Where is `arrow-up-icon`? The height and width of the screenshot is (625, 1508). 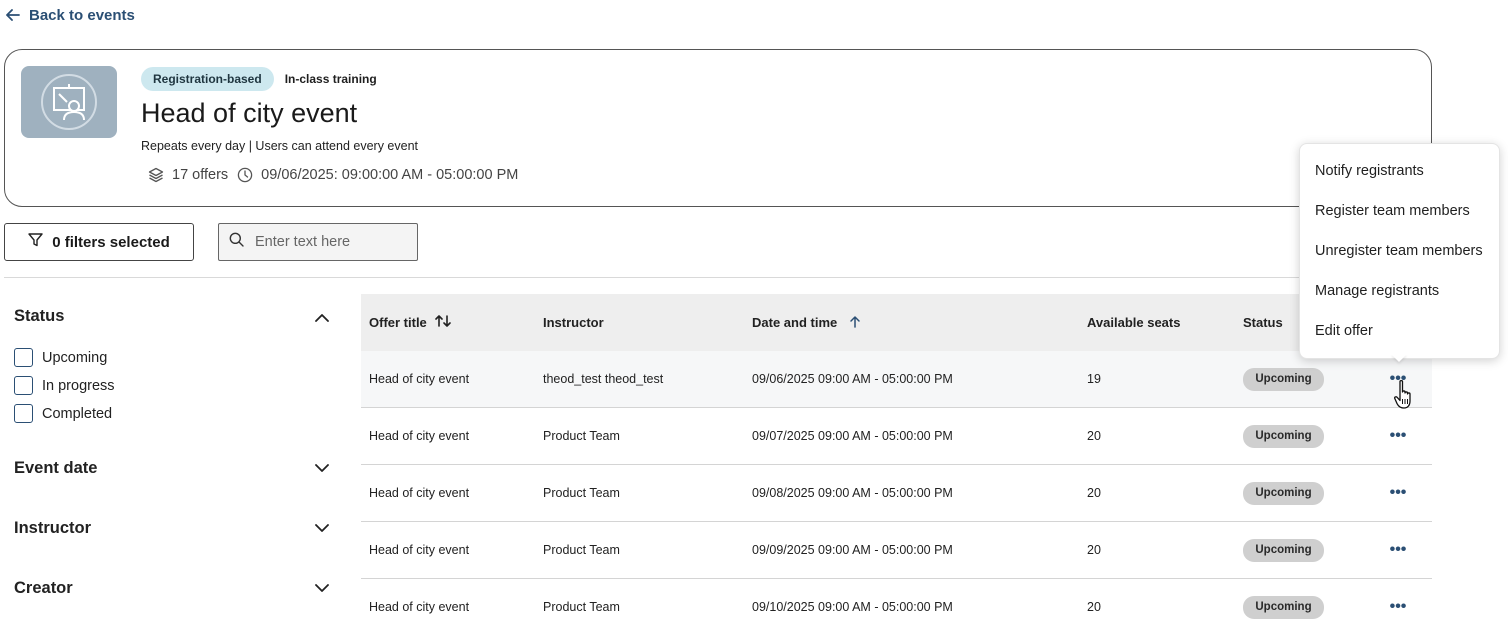
arrow-up-icon is located at coordinates (855, 323).